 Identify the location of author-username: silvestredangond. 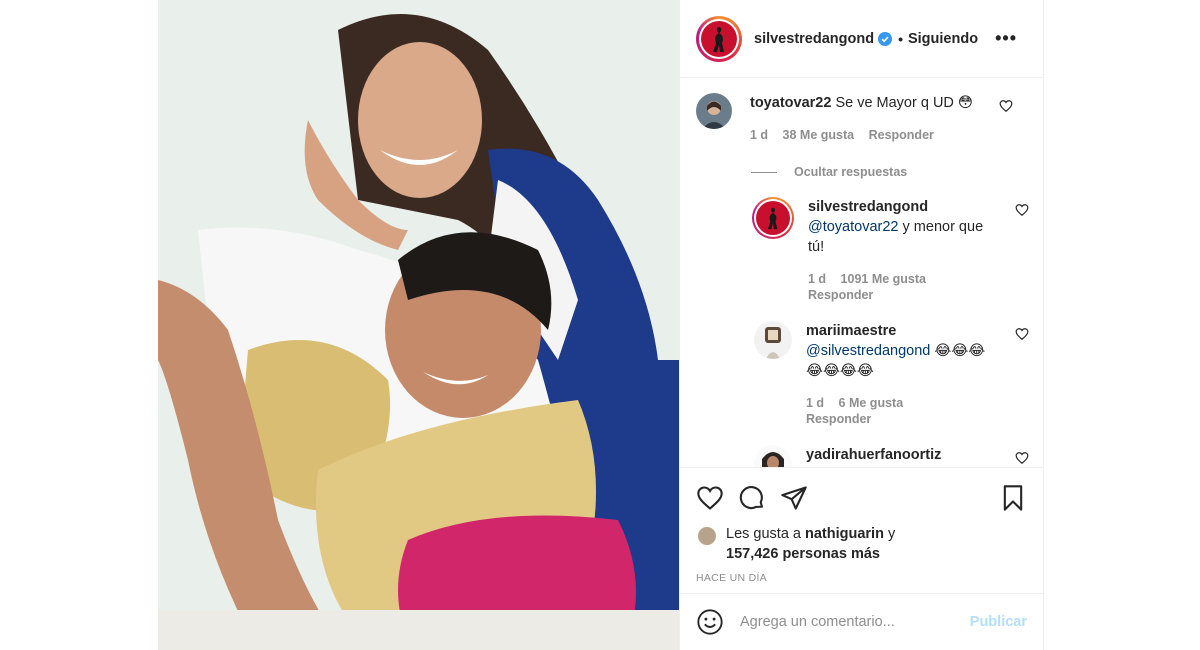
(814, 39).